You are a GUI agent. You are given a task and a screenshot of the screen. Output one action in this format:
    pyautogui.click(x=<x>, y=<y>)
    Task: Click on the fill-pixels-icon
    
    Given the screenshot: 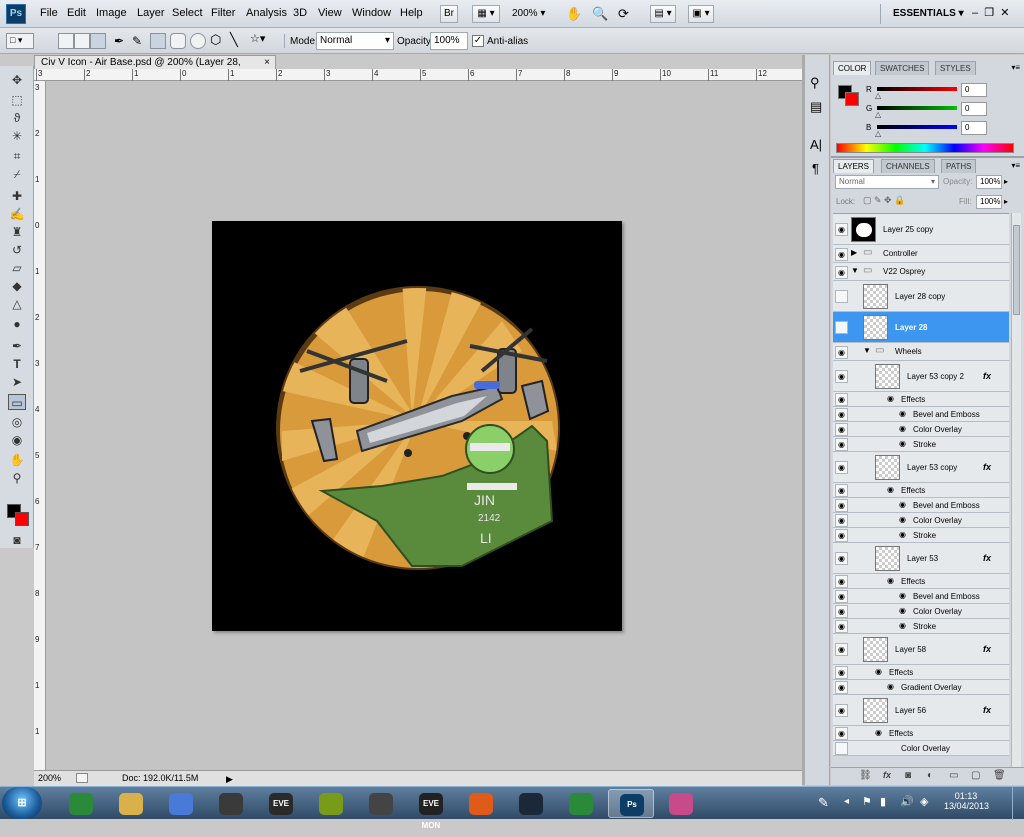 What is the action you would take?
    pyautogui.click(x=98, y=41)
    